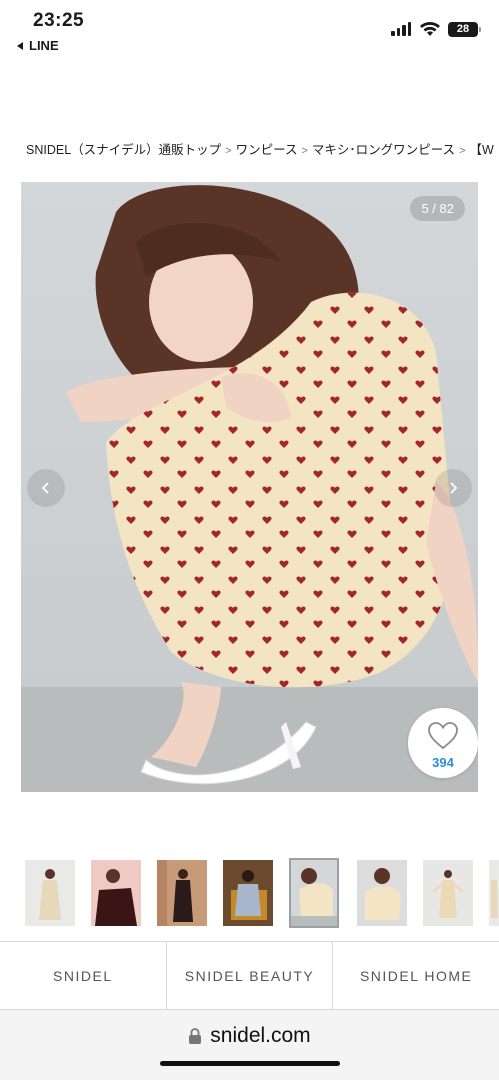  I want to click on status-time: 23:25, so click(59, 20).